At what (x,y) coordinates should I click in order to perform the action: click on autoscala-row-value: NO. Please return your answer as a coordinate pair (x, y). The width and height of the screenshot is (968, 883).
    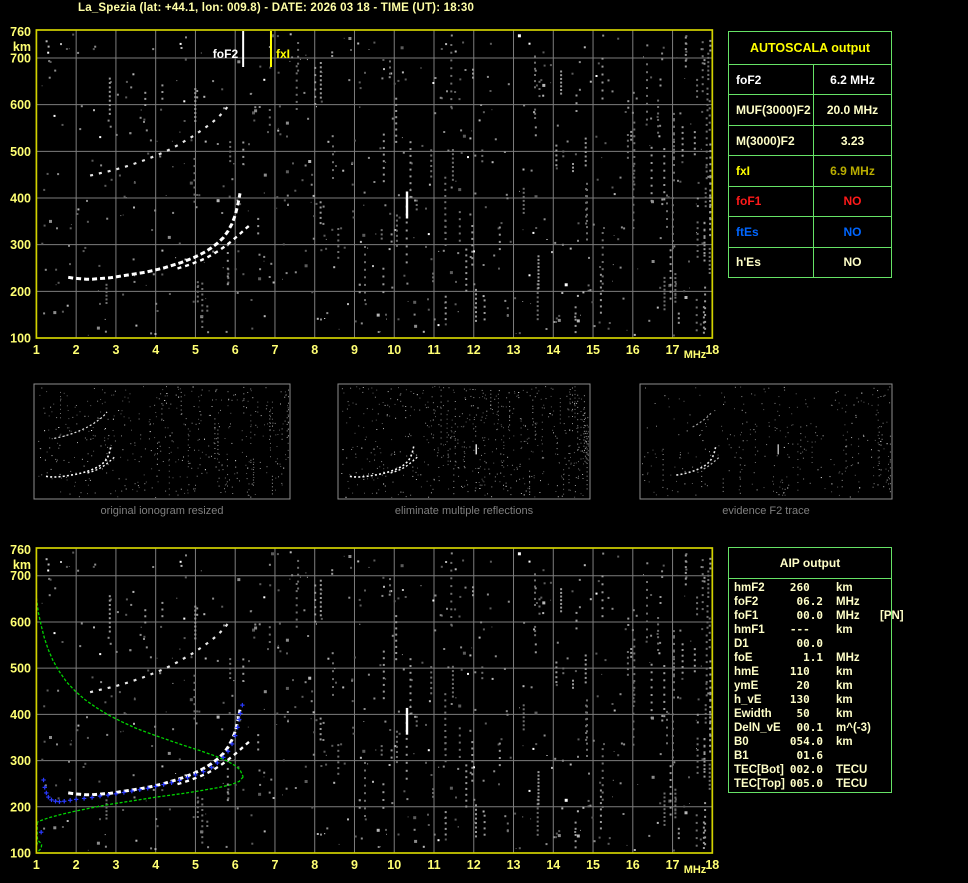
    Looking at the image, I should click on (852, 201).